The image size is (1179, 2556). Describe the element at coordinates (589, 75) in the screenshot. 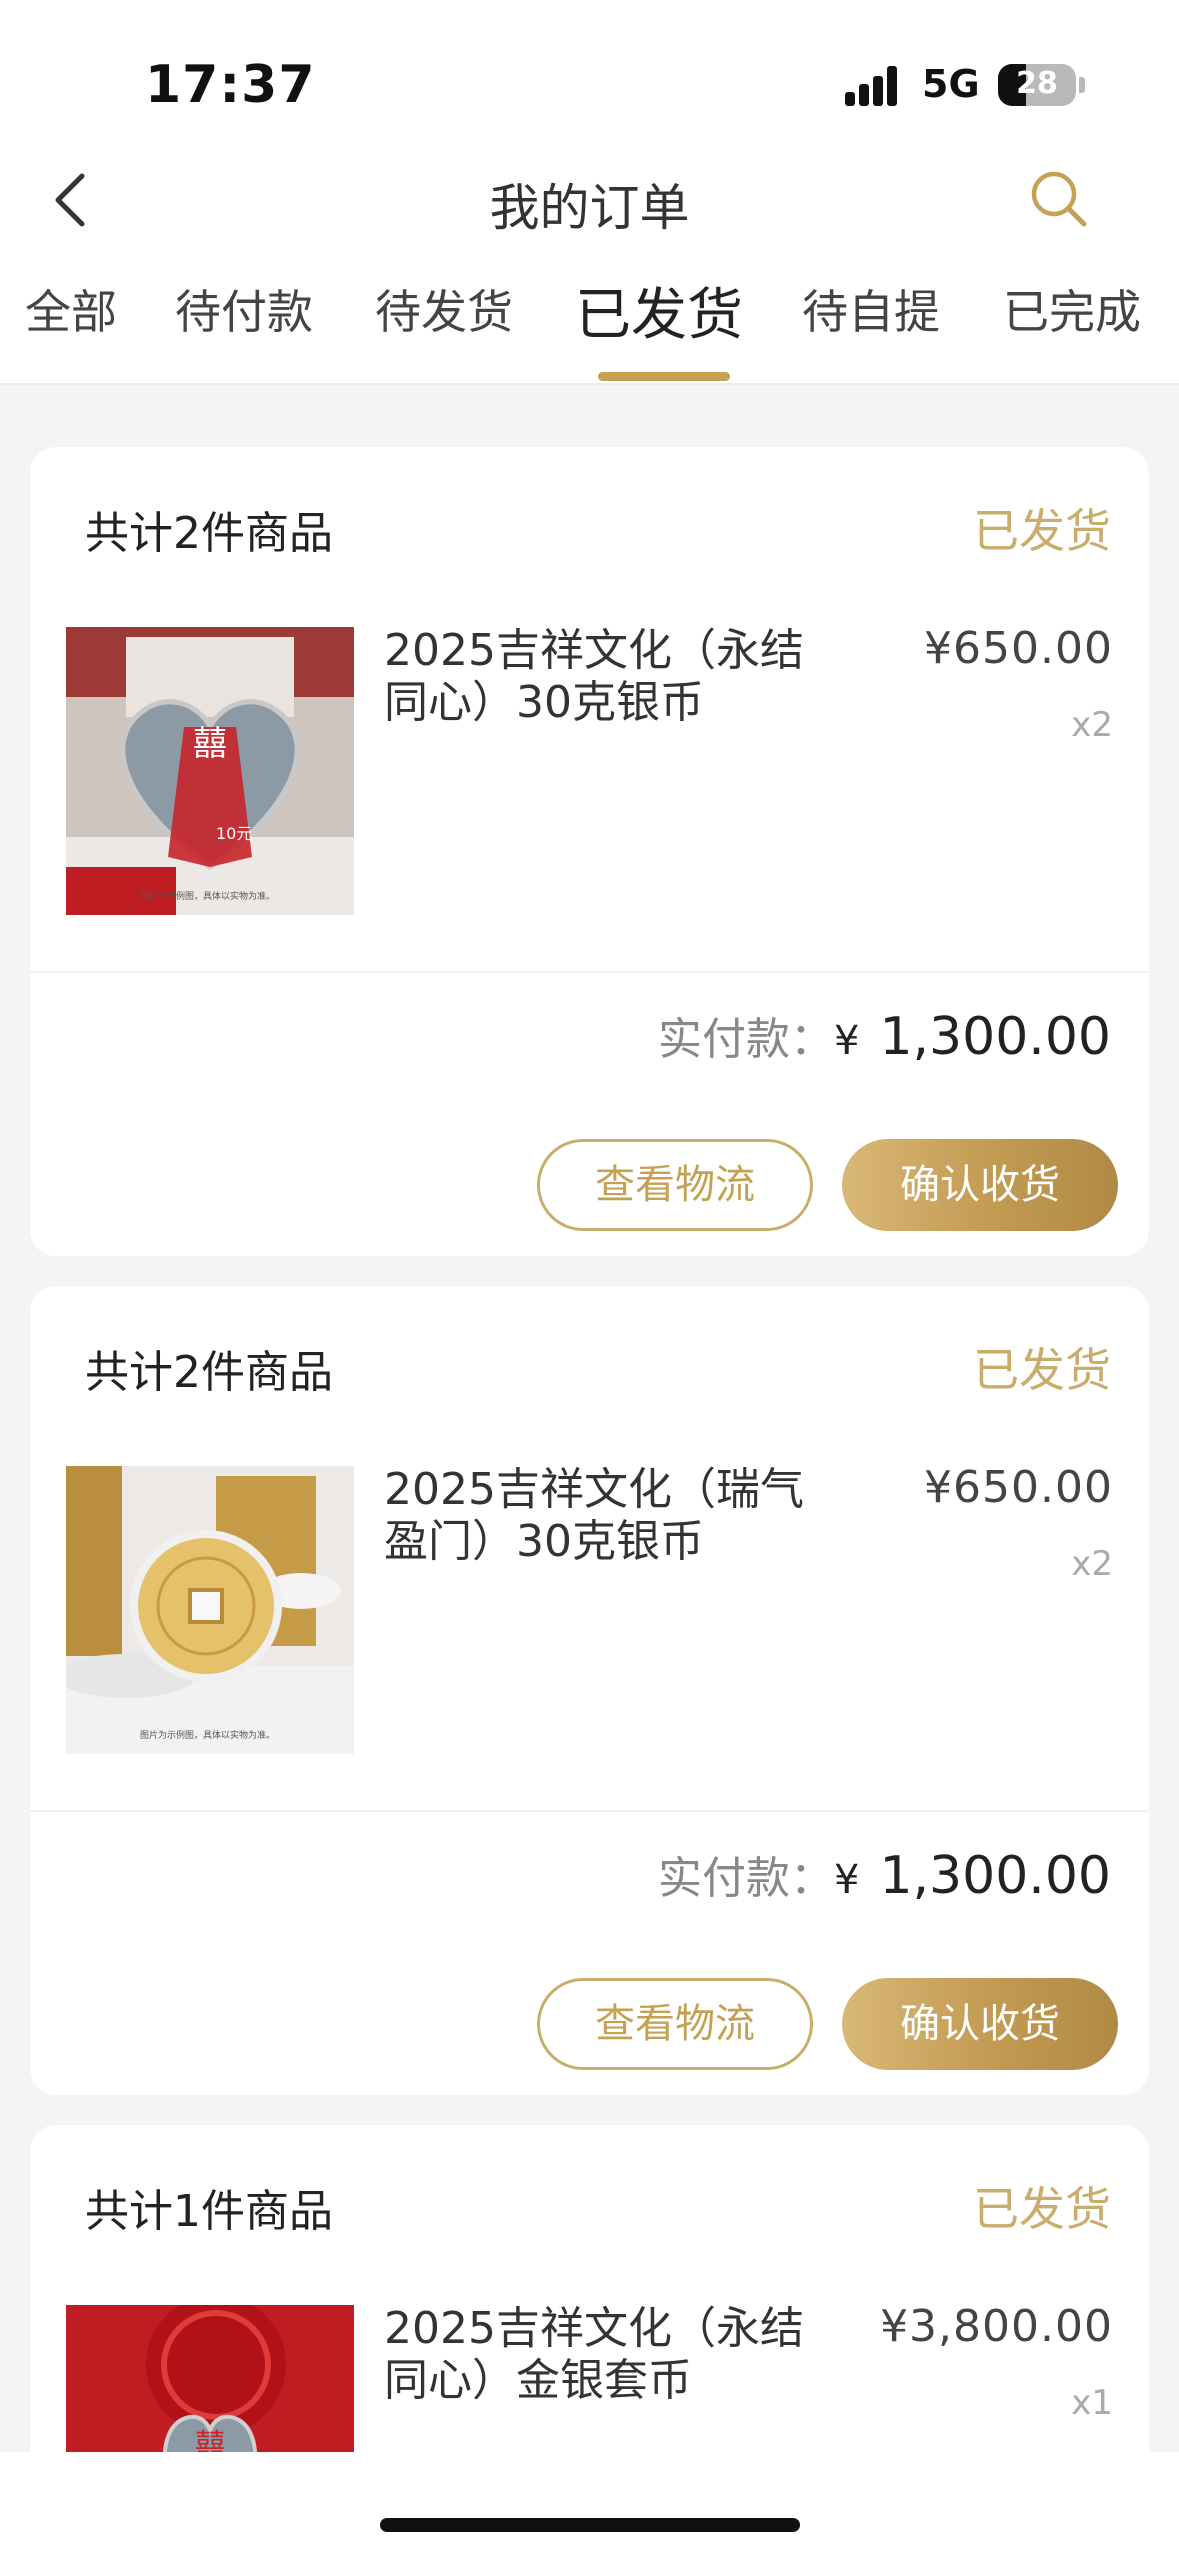

I see `status-bar: 17:37 5G 28` at that location.